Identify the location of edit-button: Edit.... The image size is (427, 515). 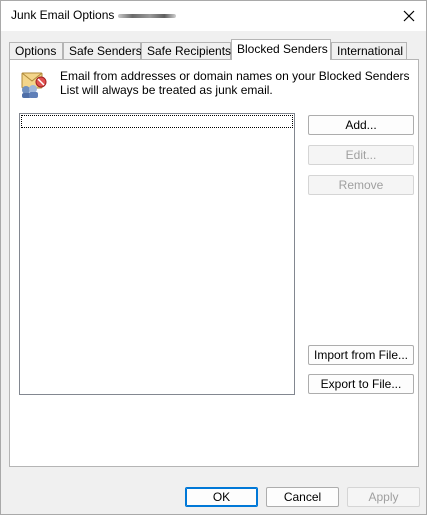
(361, 155).